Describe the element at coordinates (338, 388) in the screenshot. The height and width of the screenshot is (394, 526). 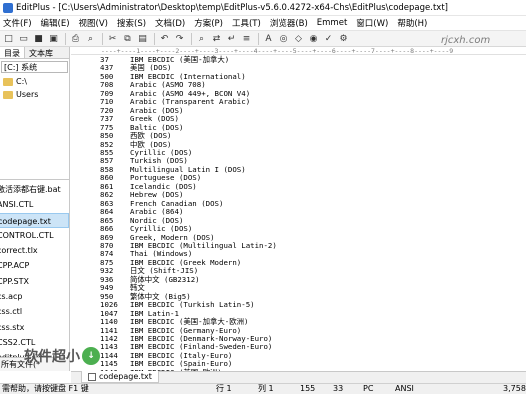
I see `status-count-2: 33` at that location.